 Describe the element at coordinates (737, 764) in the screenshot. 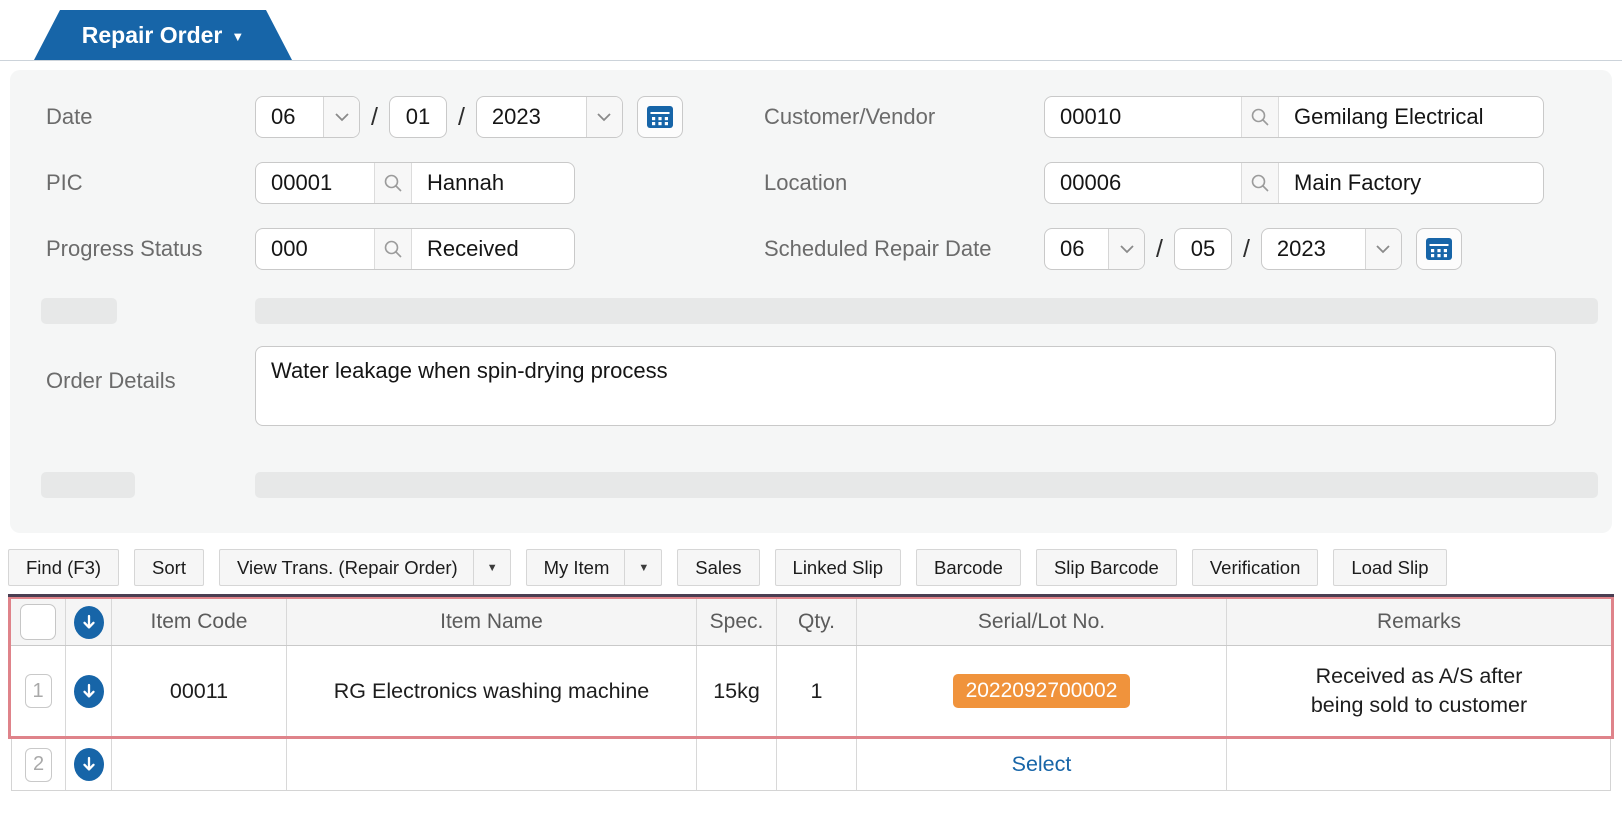

I see `cell-spec` at that location.